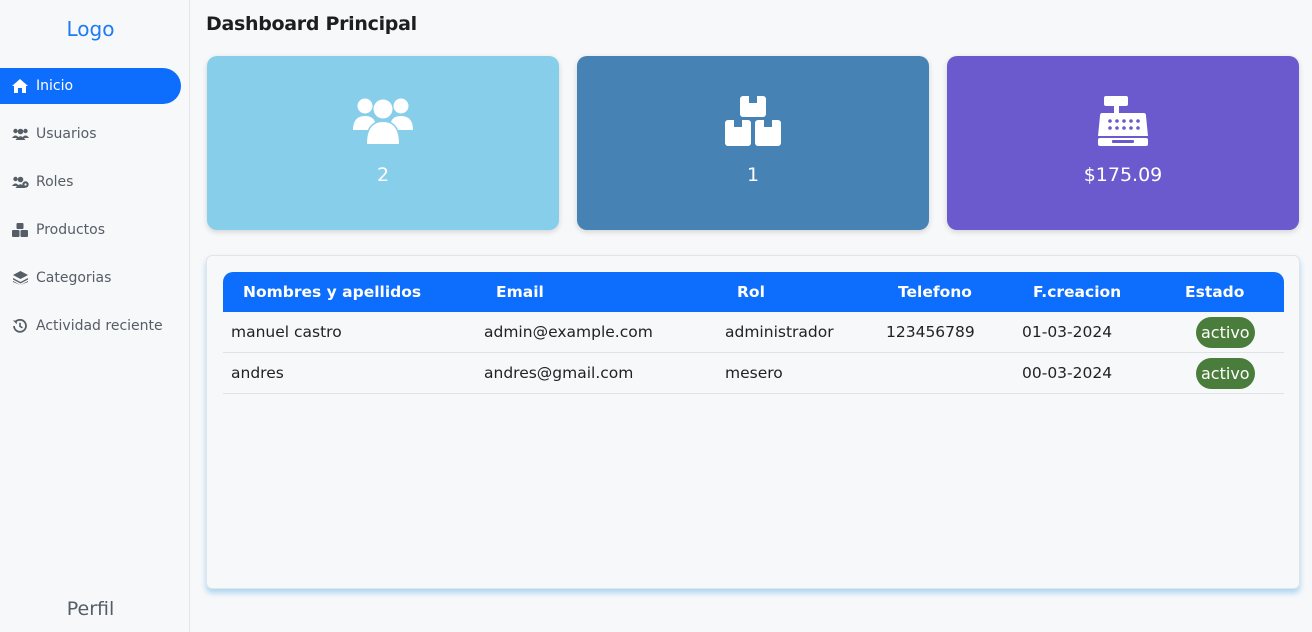 Image resolution: width=1312 pixels, height=632 pixels. Describe the element at coordinates (1067, 373) in the screenshot. I see `cell-fecha: 00-03-2024` at that location.